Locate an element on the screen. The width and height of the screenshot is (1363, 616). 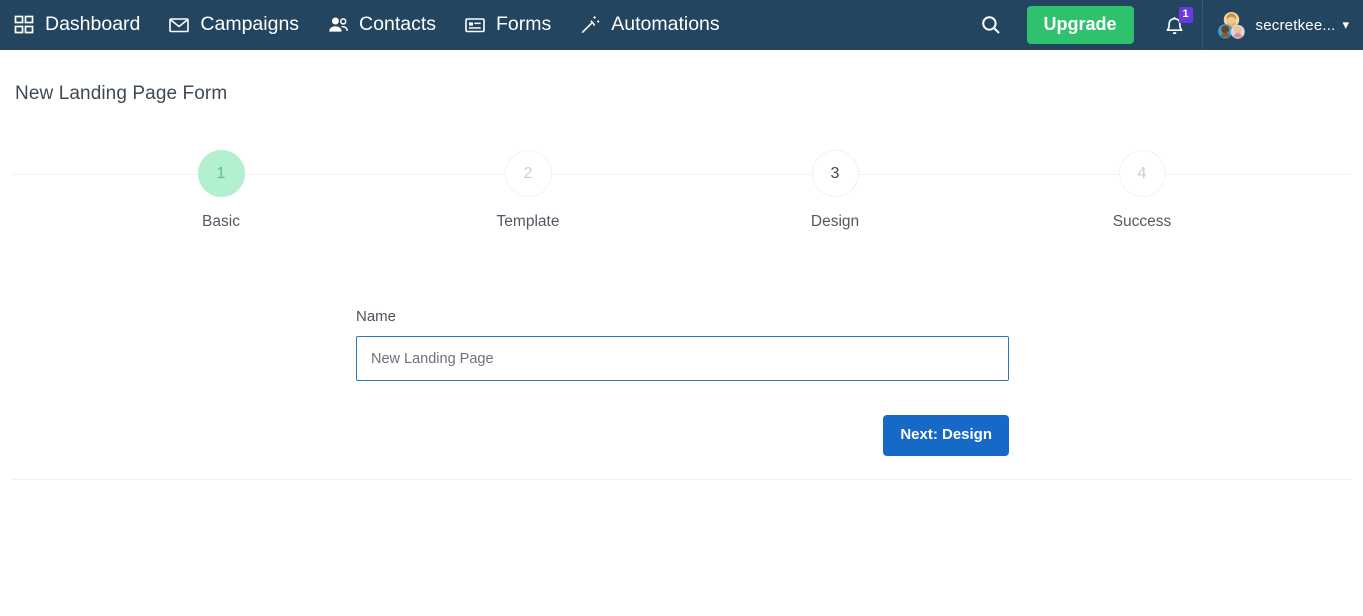
step-label-success: Success is located at coordinates (1142, 221).